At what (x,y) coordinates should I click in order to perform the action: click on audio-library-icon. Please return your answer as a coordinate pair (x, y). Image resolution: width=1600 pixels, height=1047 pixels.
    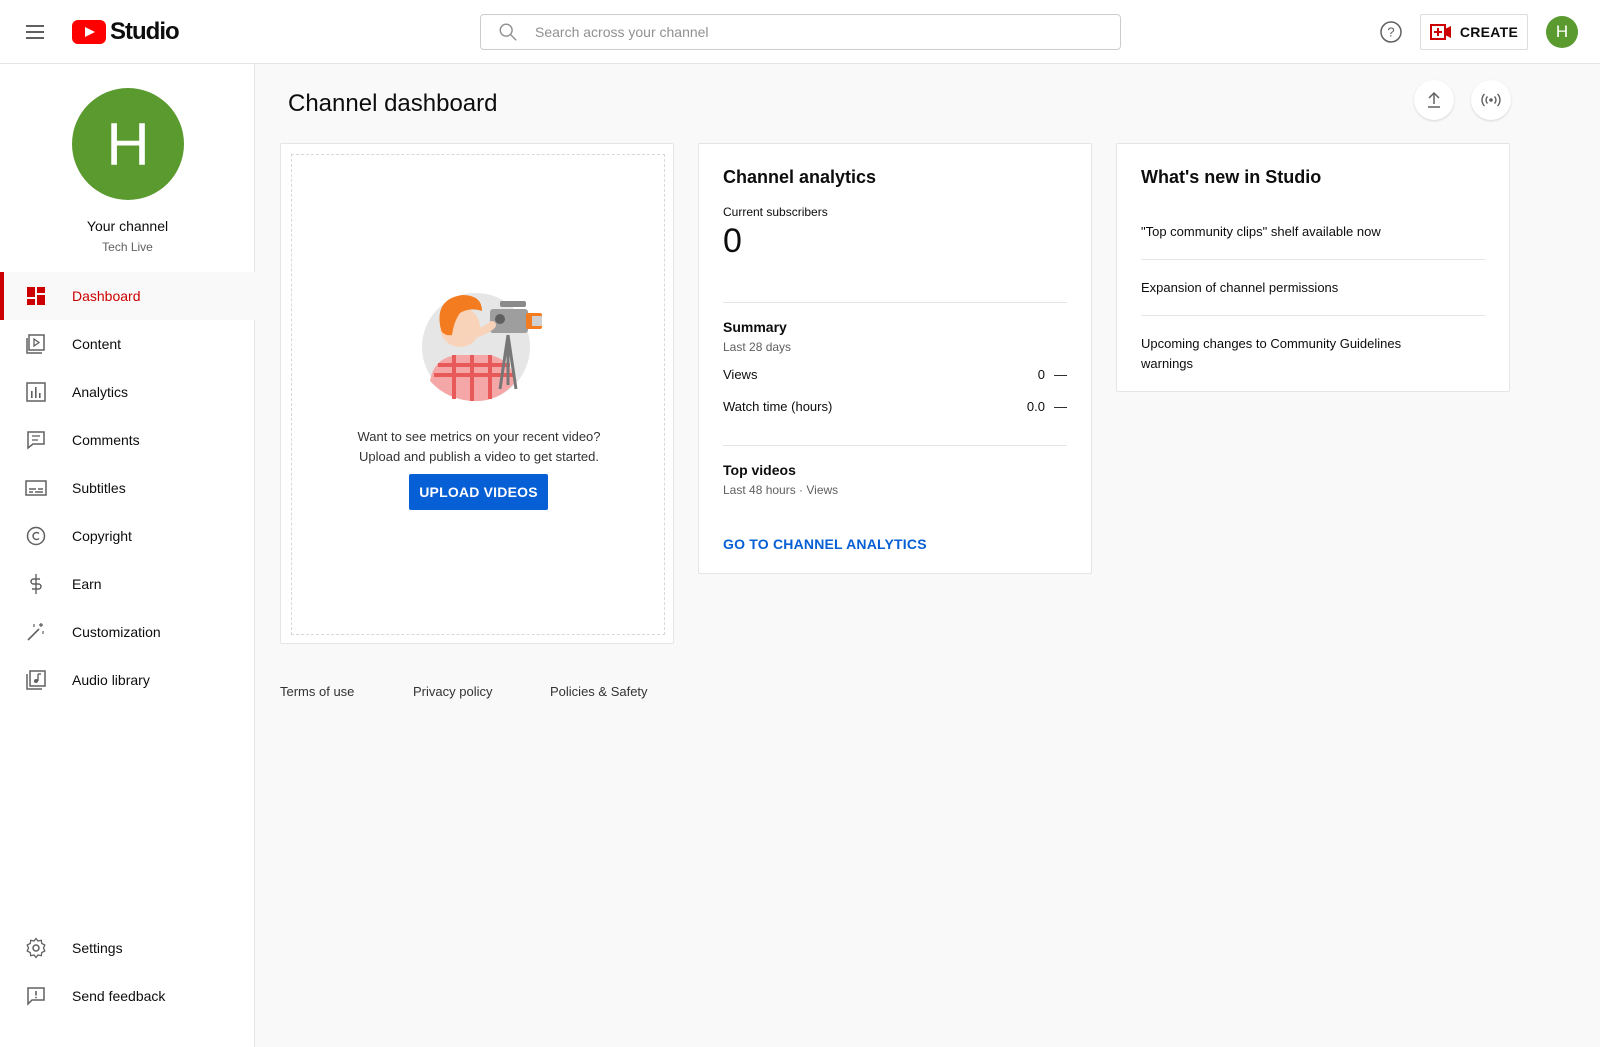
    Looking at the image, I should click on (36, 680).